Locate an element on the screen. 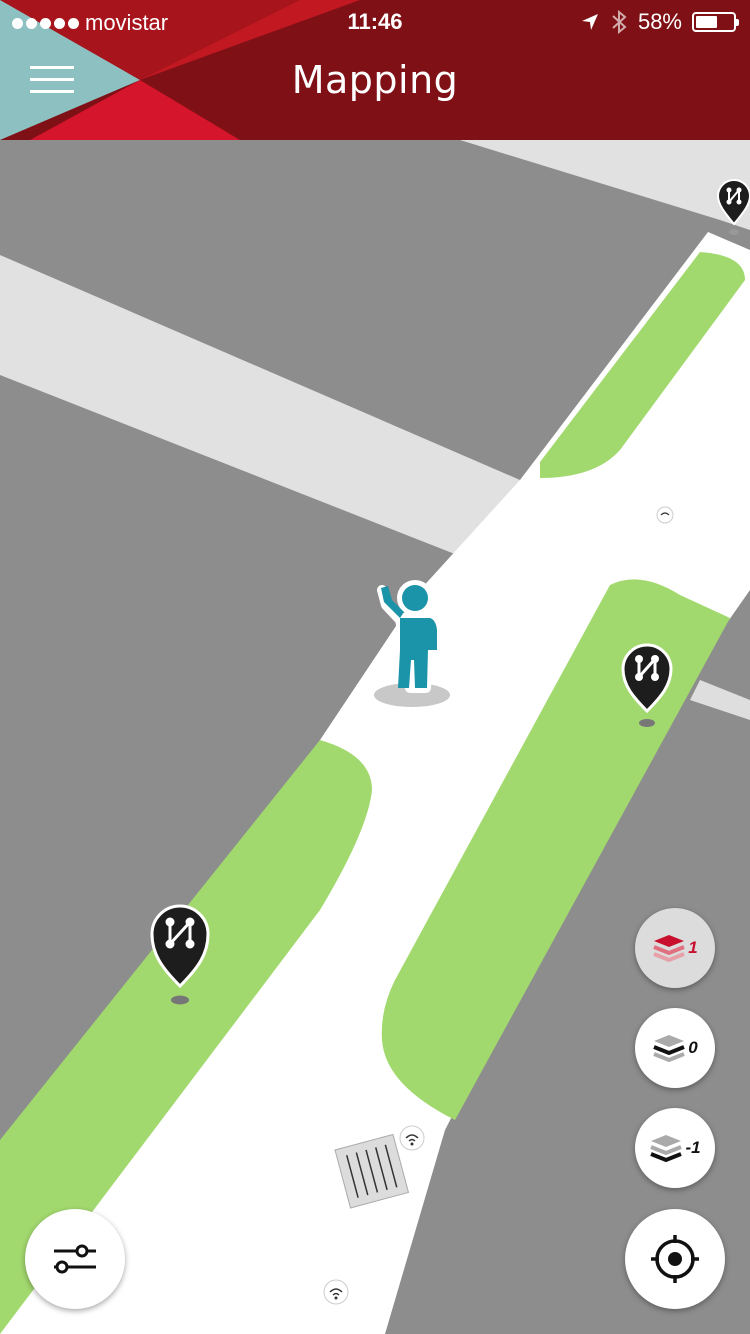 Image resolution: width=750 pixels, height=1334 pixels. battery-icon is located at coordinates (715, 22).